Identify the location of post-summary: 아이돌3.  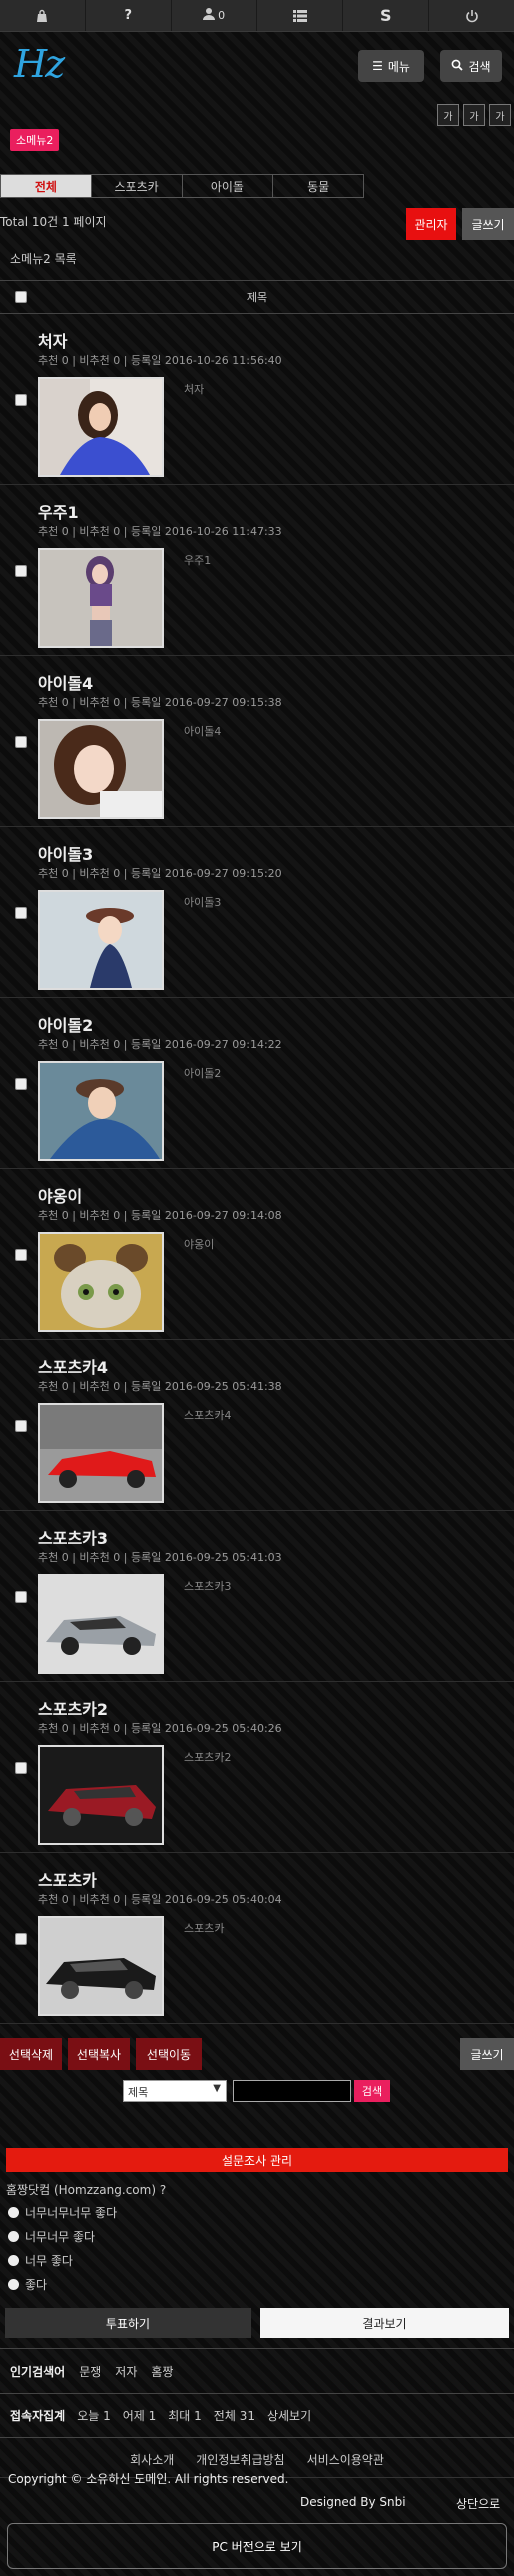
(203, 902).